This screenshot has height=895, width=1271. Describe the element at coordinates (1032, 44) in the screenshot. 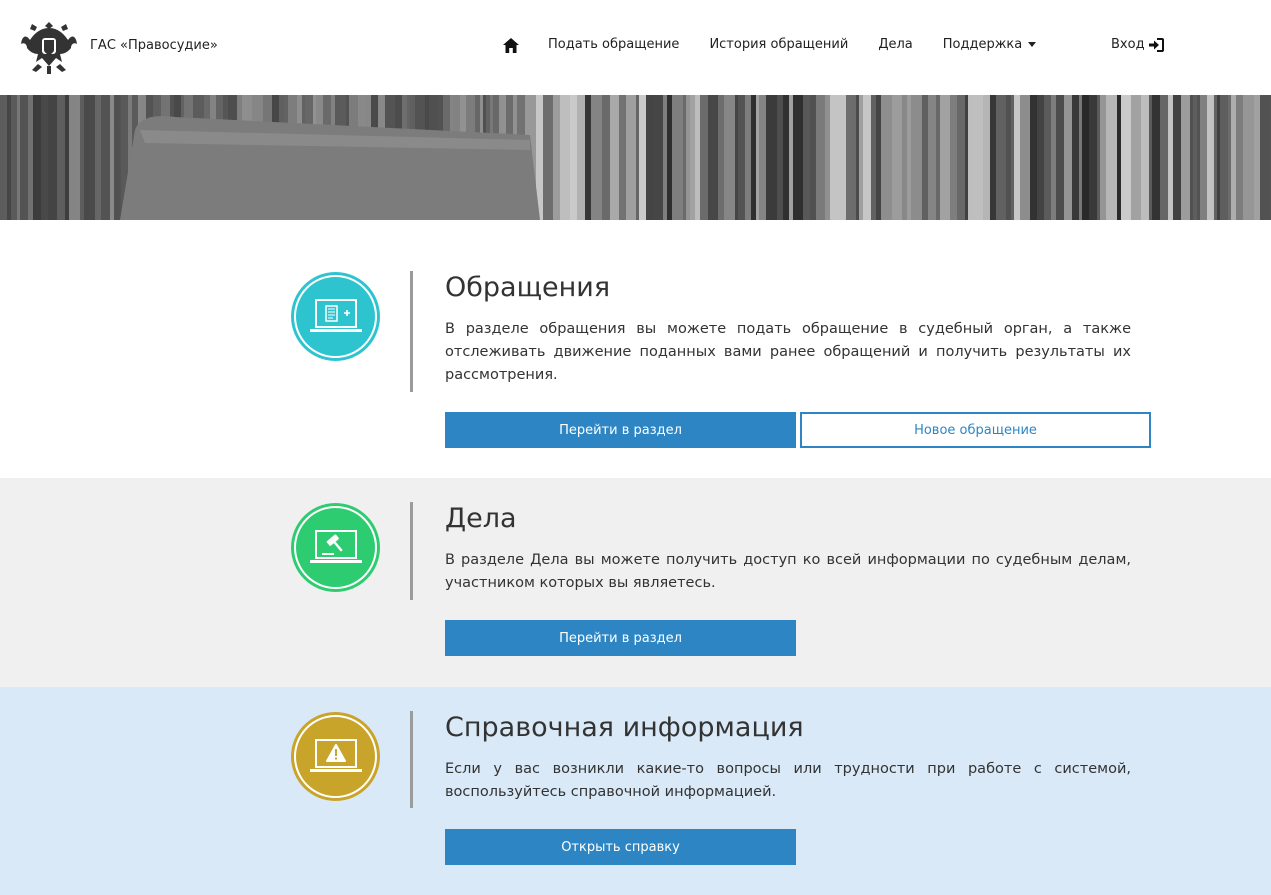

I see `caret-down-icon` at that location.